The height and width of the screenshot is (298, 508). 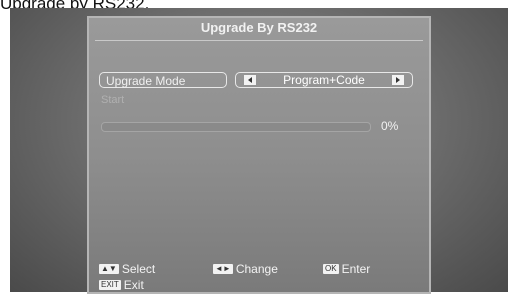 I want to click on help-bar: ▲▼ Select ◄► Change OK Enter EXIT Exit, so click(x=259, y=280).